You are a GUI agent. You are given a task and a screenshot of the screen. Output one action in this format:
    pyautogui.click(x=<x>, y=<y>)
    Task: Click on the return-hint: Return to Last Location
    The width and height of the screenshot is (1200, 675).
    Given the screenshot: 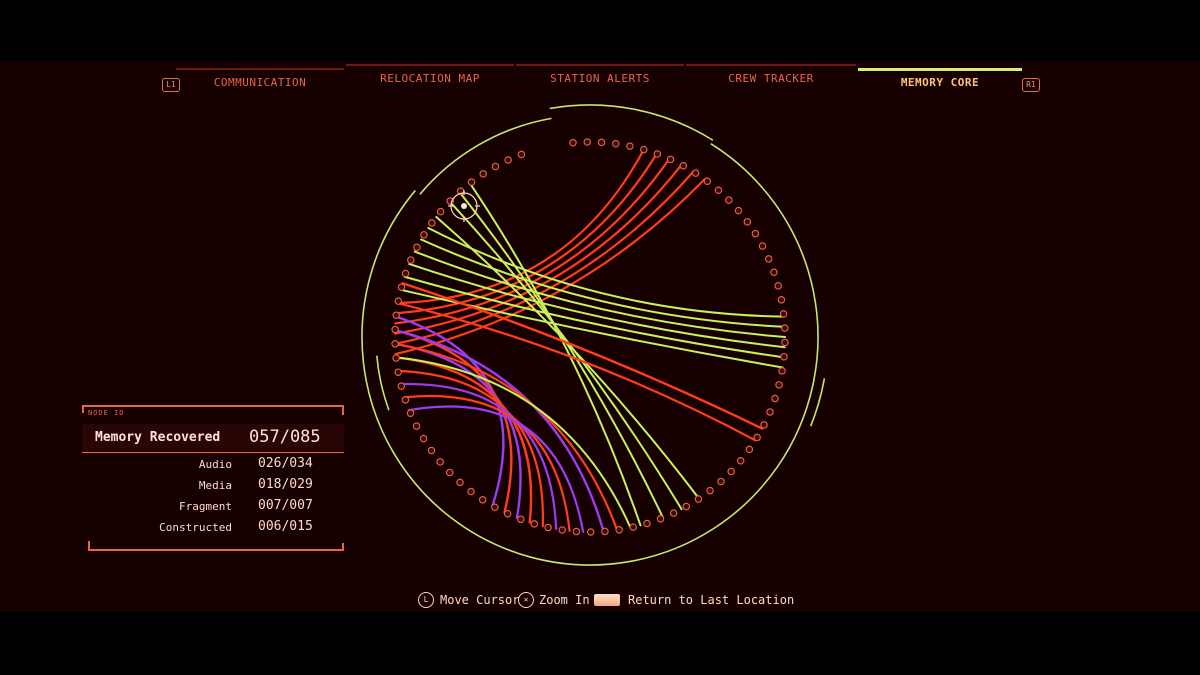 What is the action you would take?
    pyautogui.click(x=711, y=600)
    